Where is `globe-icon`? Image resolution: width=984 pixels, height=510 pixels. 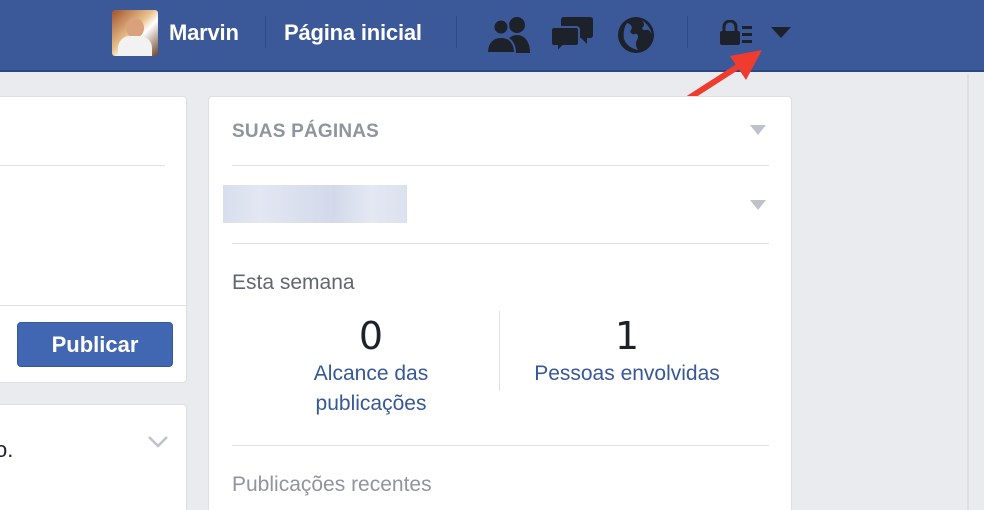 globe-icon is located at coordinates (636, 35).